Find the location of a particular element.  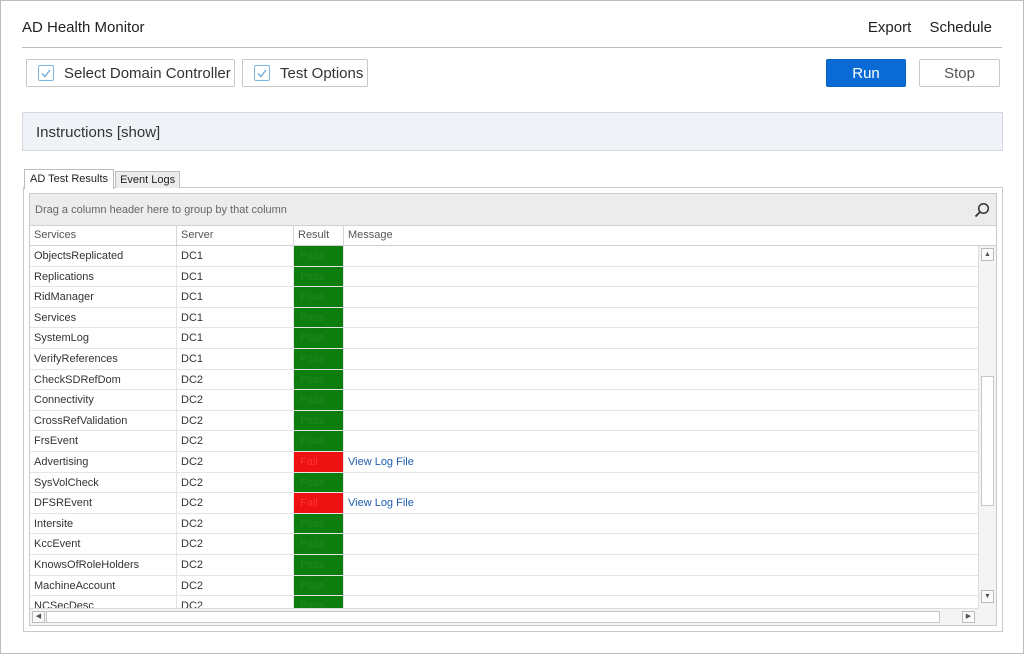

stop-button: Stop is located at coordinates (959, 73).